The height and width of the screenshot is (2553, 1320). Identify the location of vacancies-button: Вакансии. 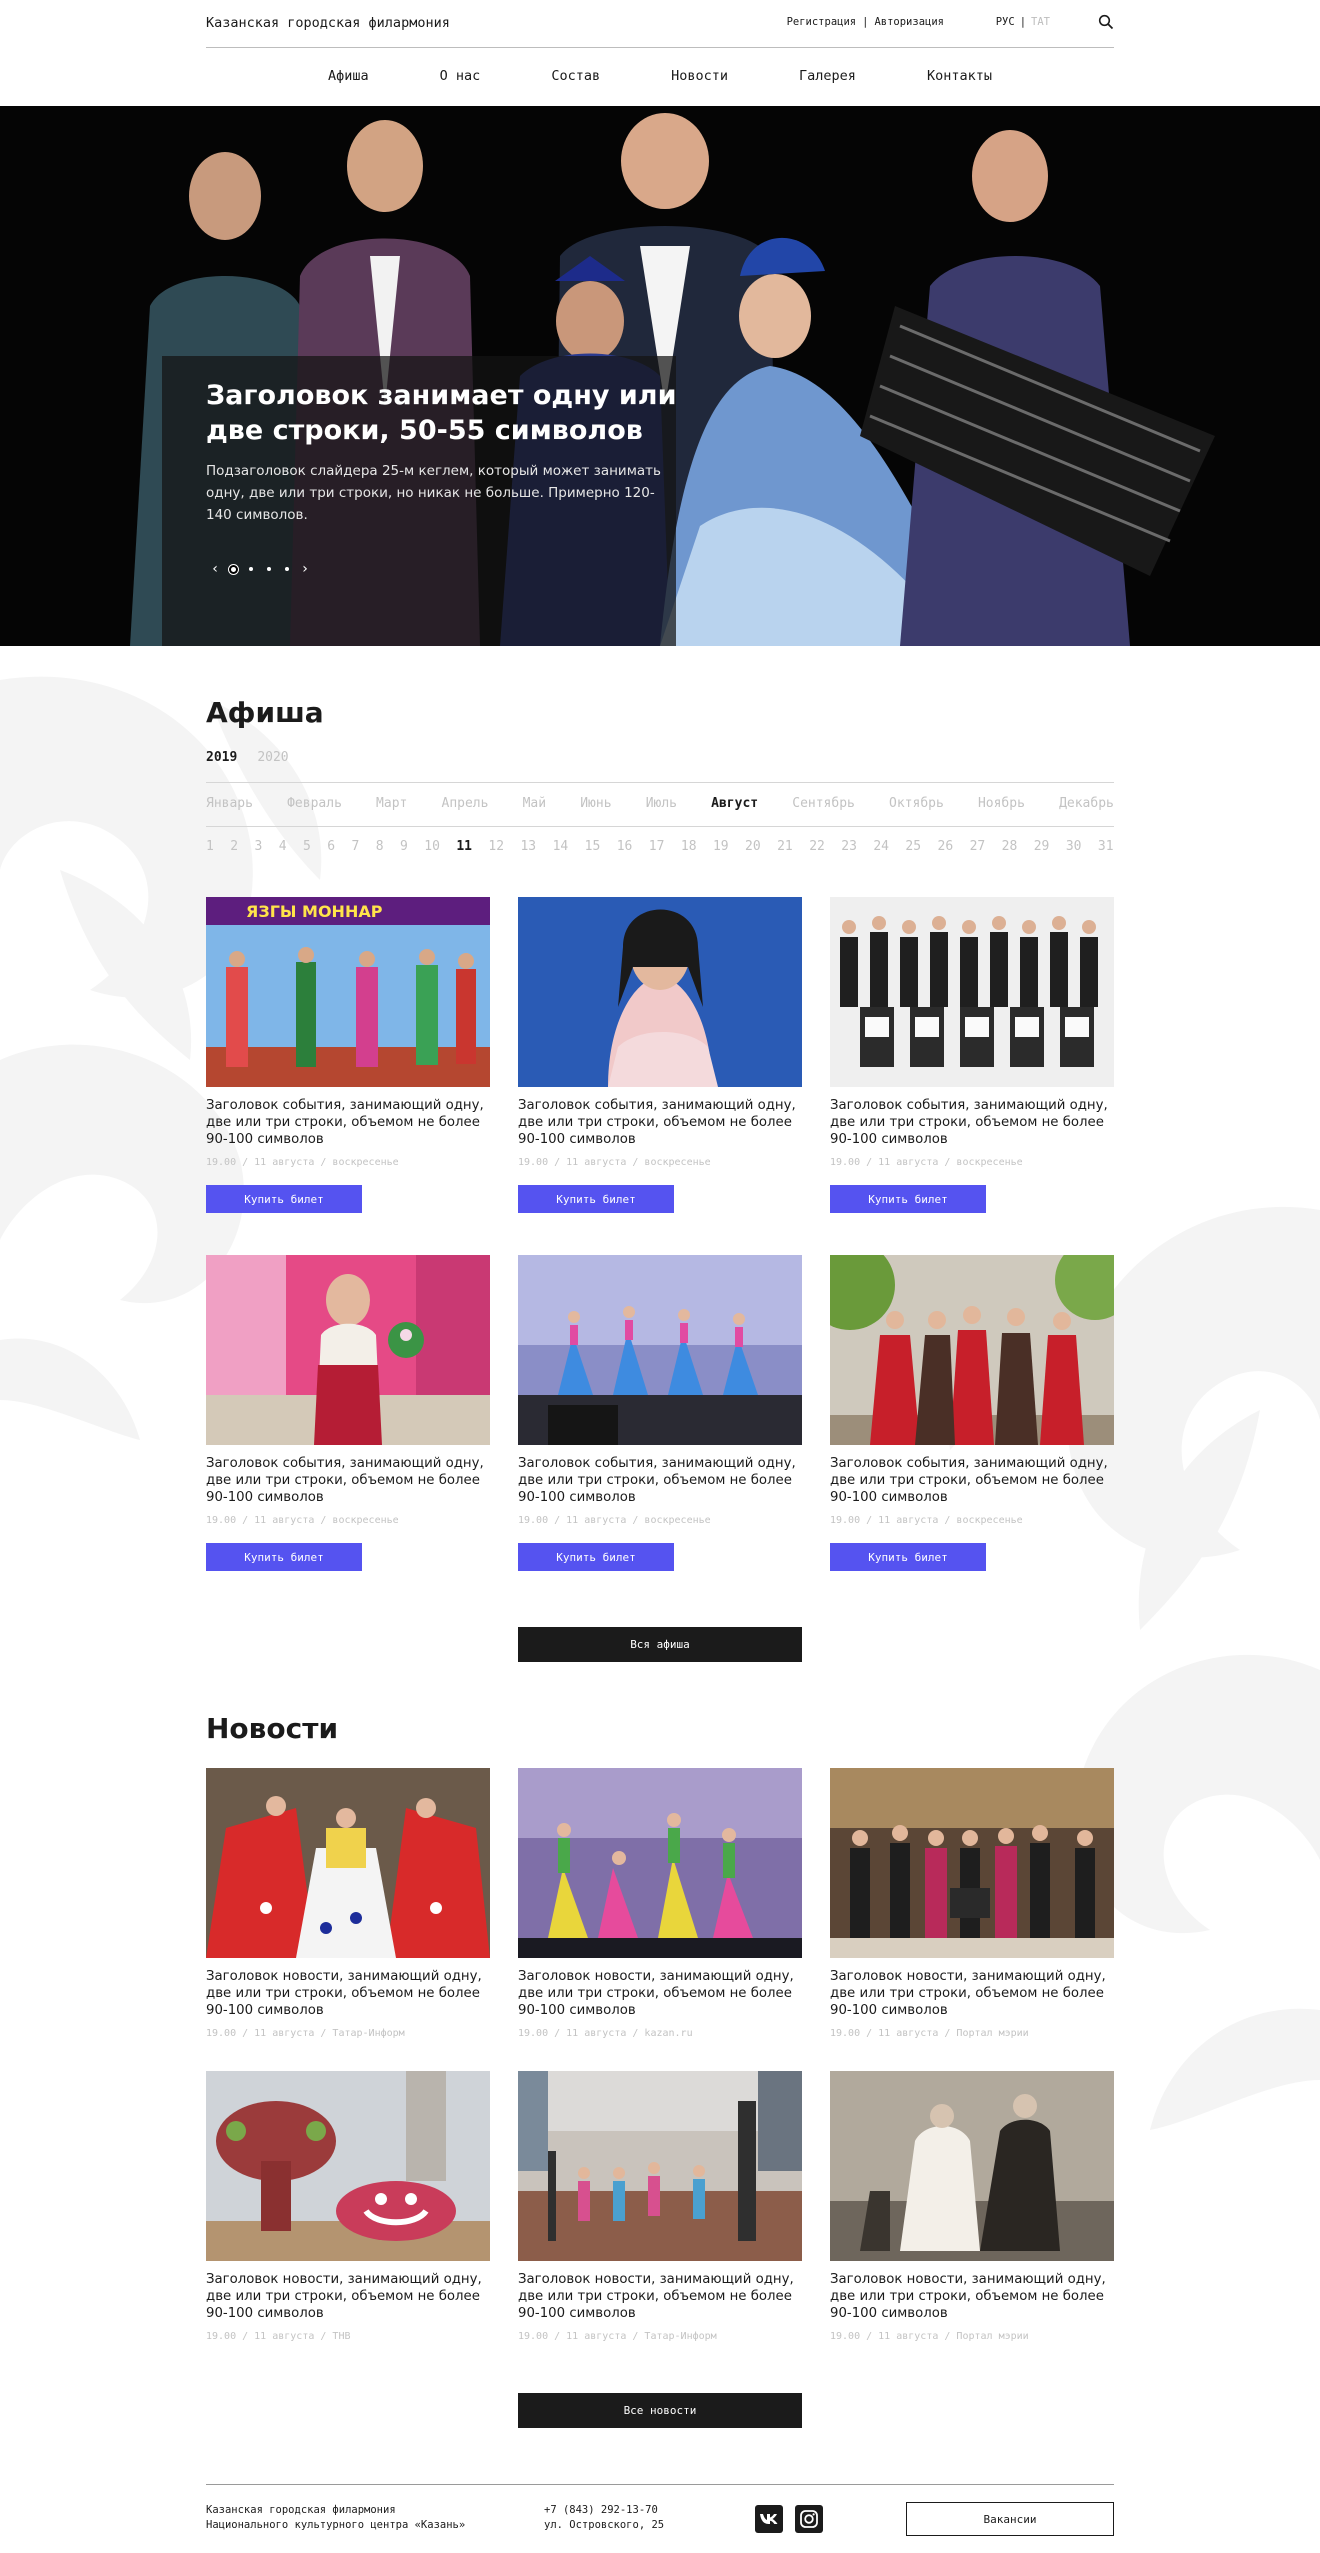
(1010, 2519).